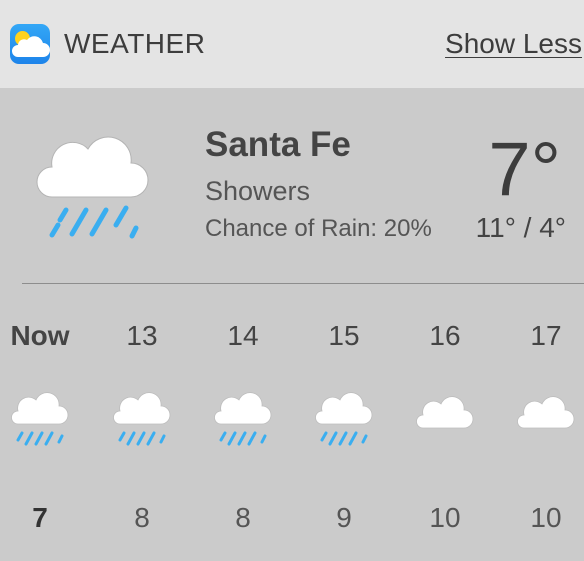 This screenshot has height=561, width=584. What do you see at coordinates (344, 335) in the screenshot?
I see `forecast-label: 15` at bounding box center [344, 335].